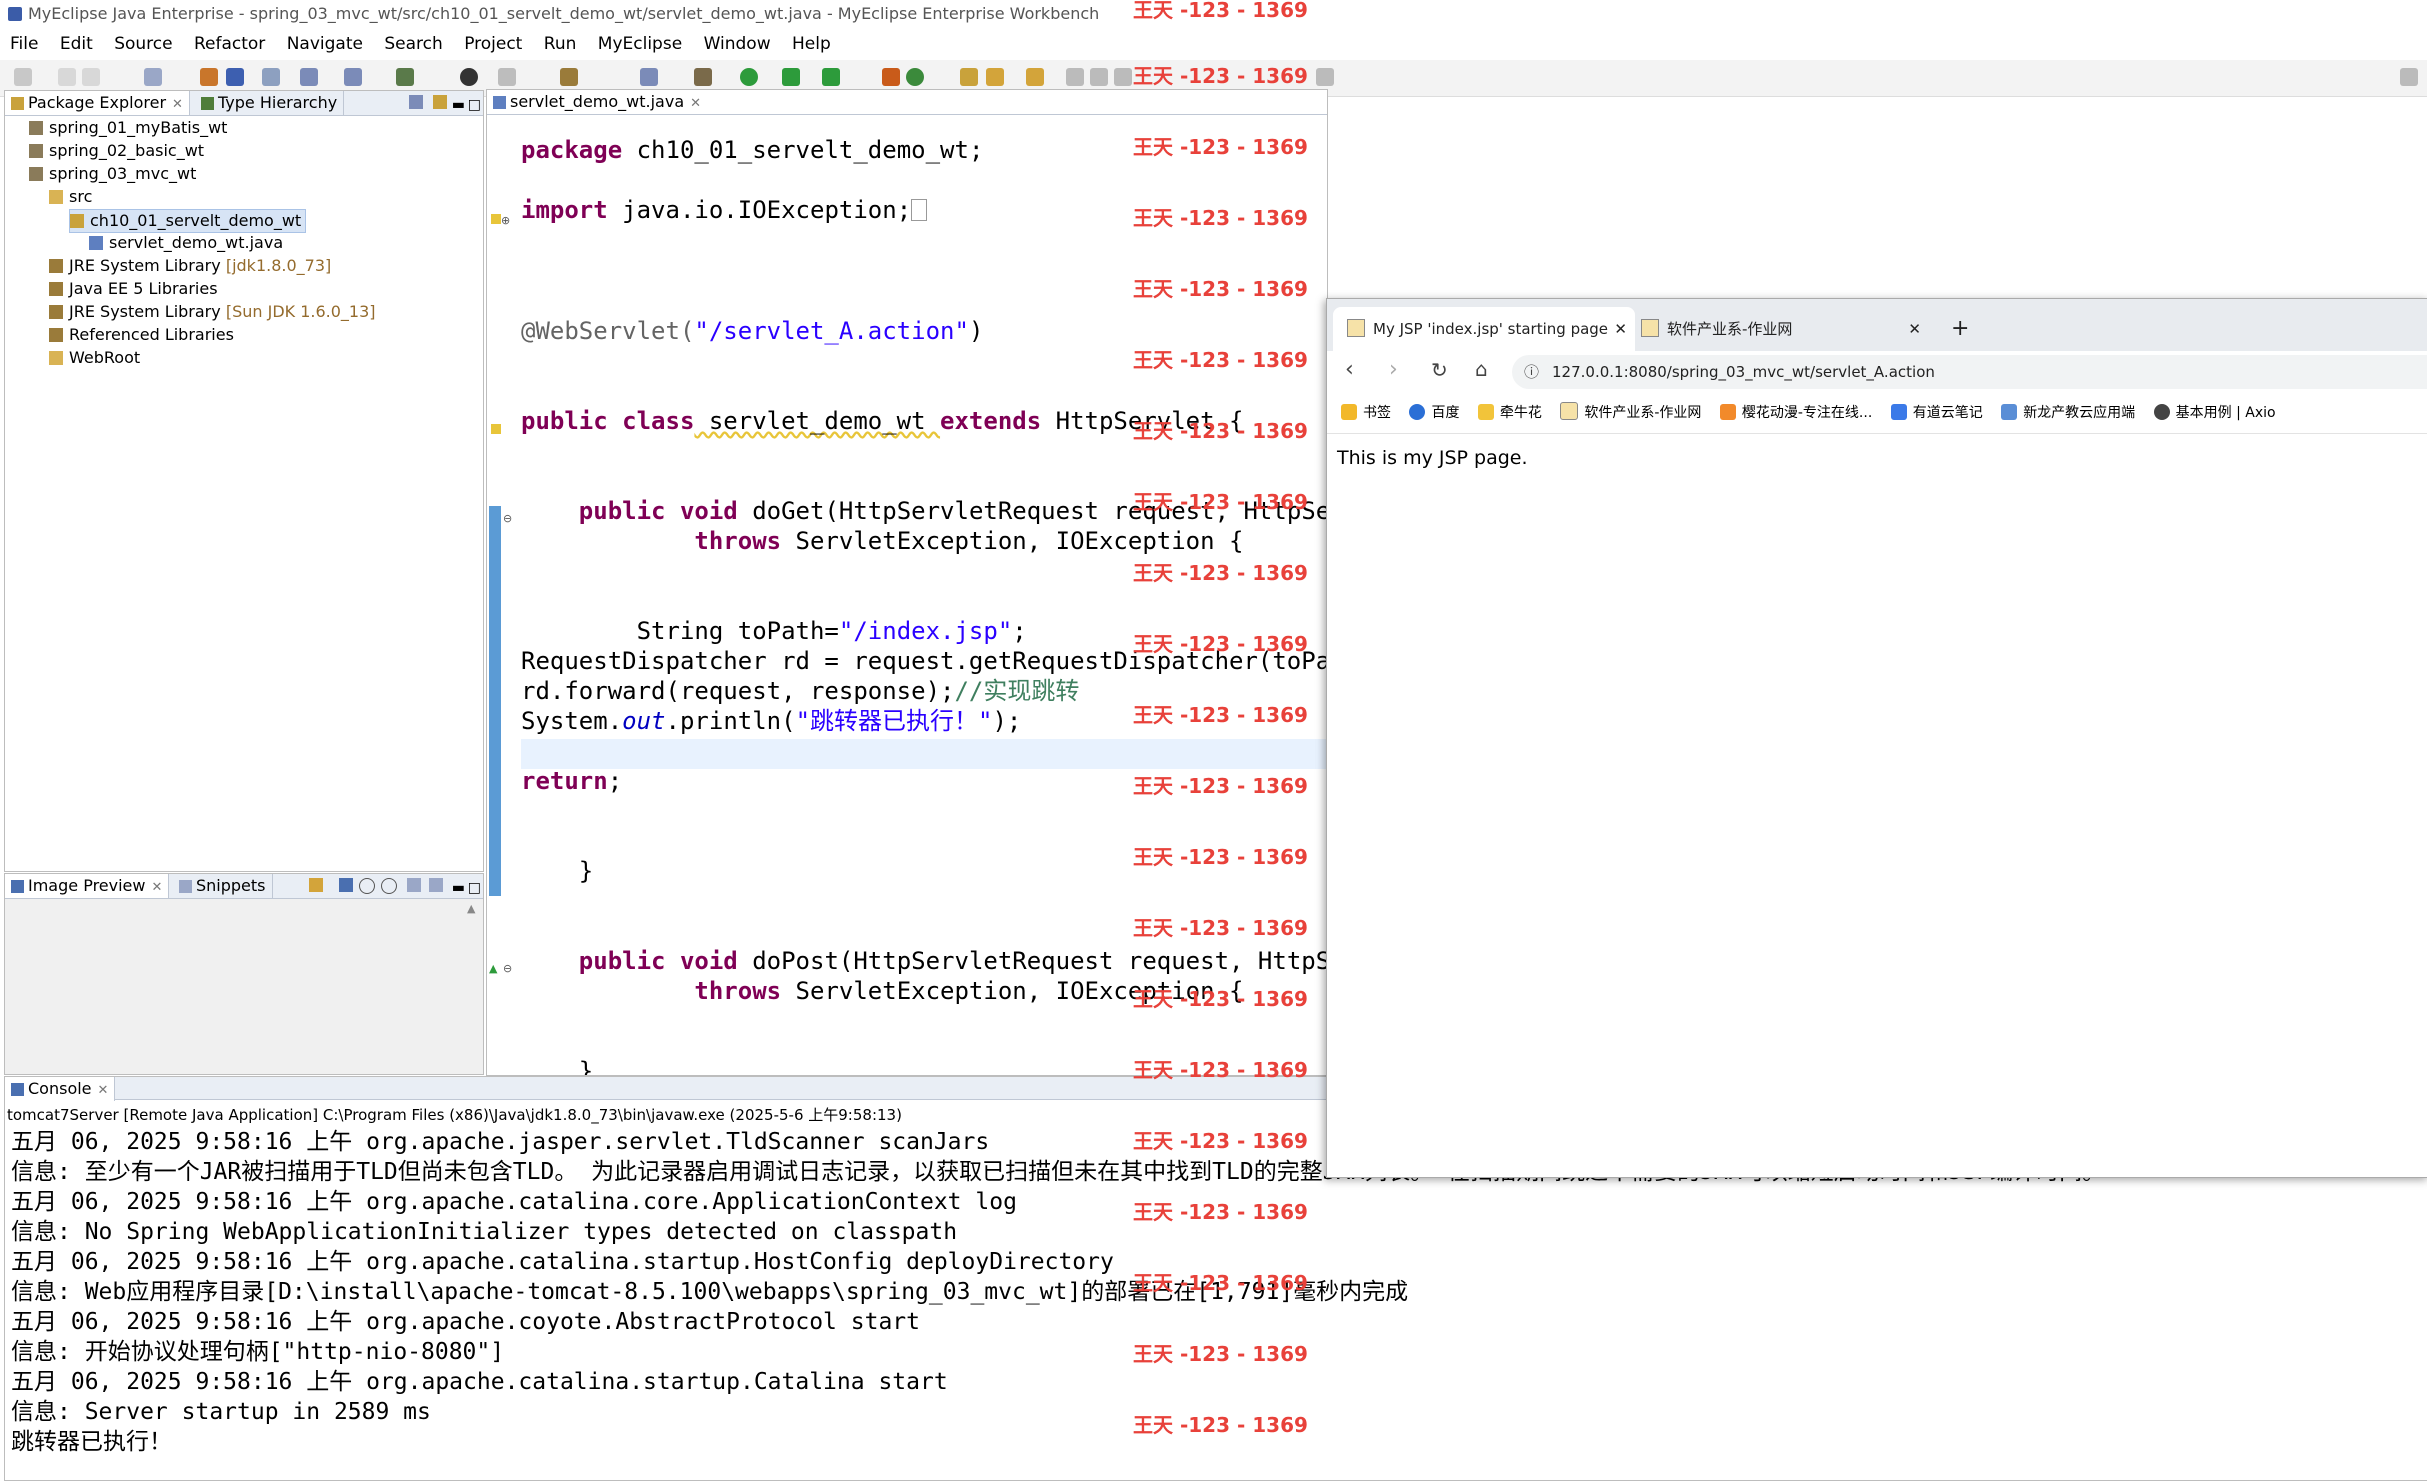  Describe the element at coordinates (831, 77) in the screenshot. I see `external-tools-icon` at that location.